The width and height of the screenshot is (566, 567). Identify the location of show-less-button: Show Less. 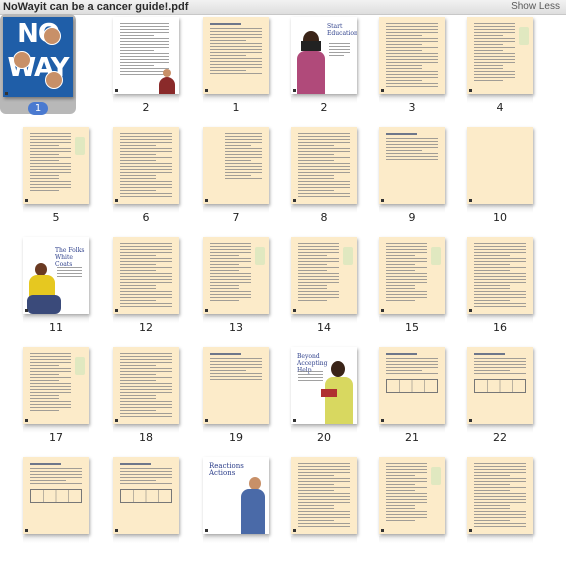
(535, 6).